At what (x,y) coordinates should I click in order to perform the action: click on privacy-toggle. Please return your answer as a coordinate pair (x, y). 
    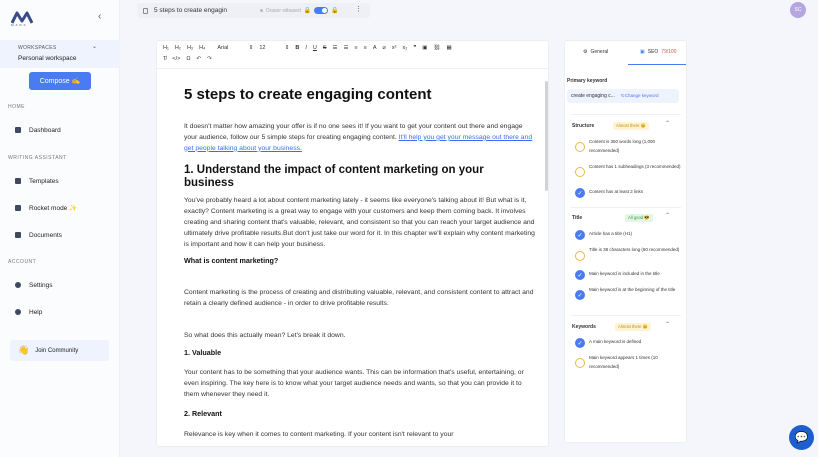
    Looking at the image, I should click on (321, 10).